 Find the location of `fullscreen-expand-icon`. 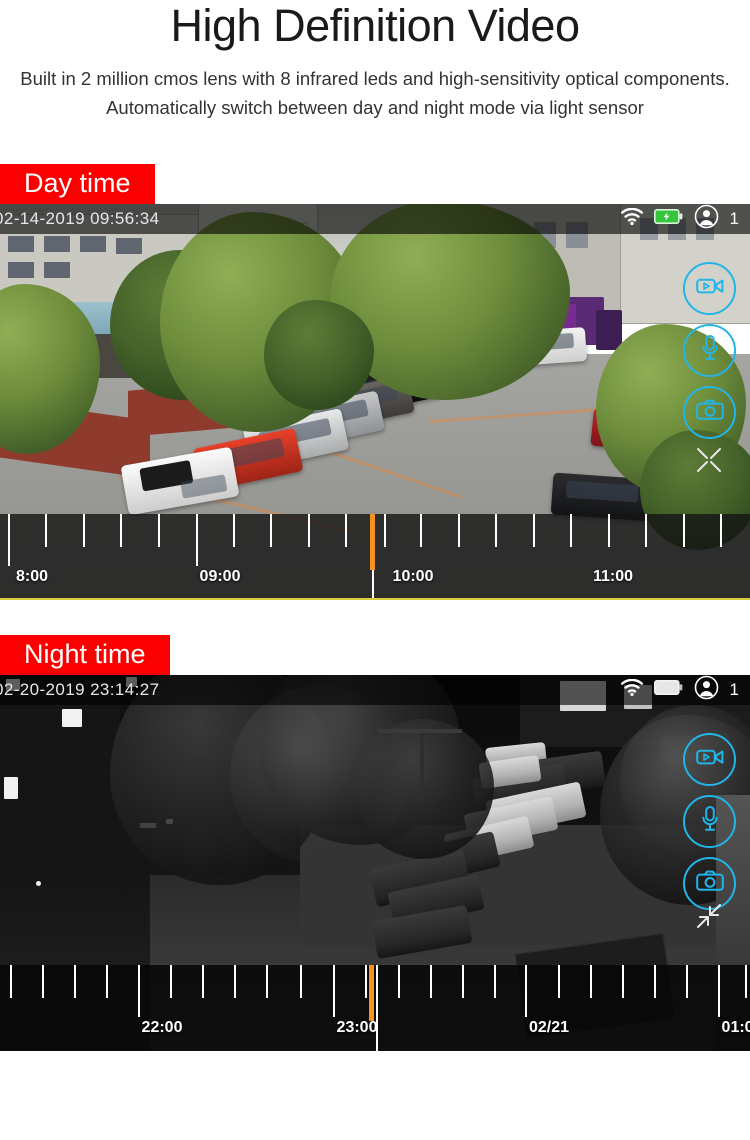

fullscreen-expand-icon is located at coordinates (709, 462).